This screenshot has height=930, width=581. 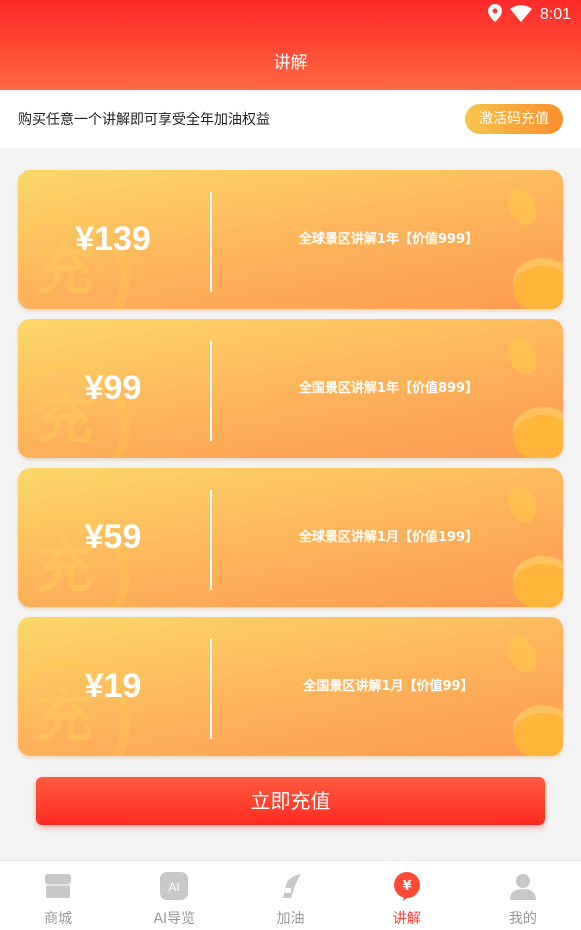 I want to click on plan-description: 全球景区讲解1月【价值199】, so click(x=388, y=537).